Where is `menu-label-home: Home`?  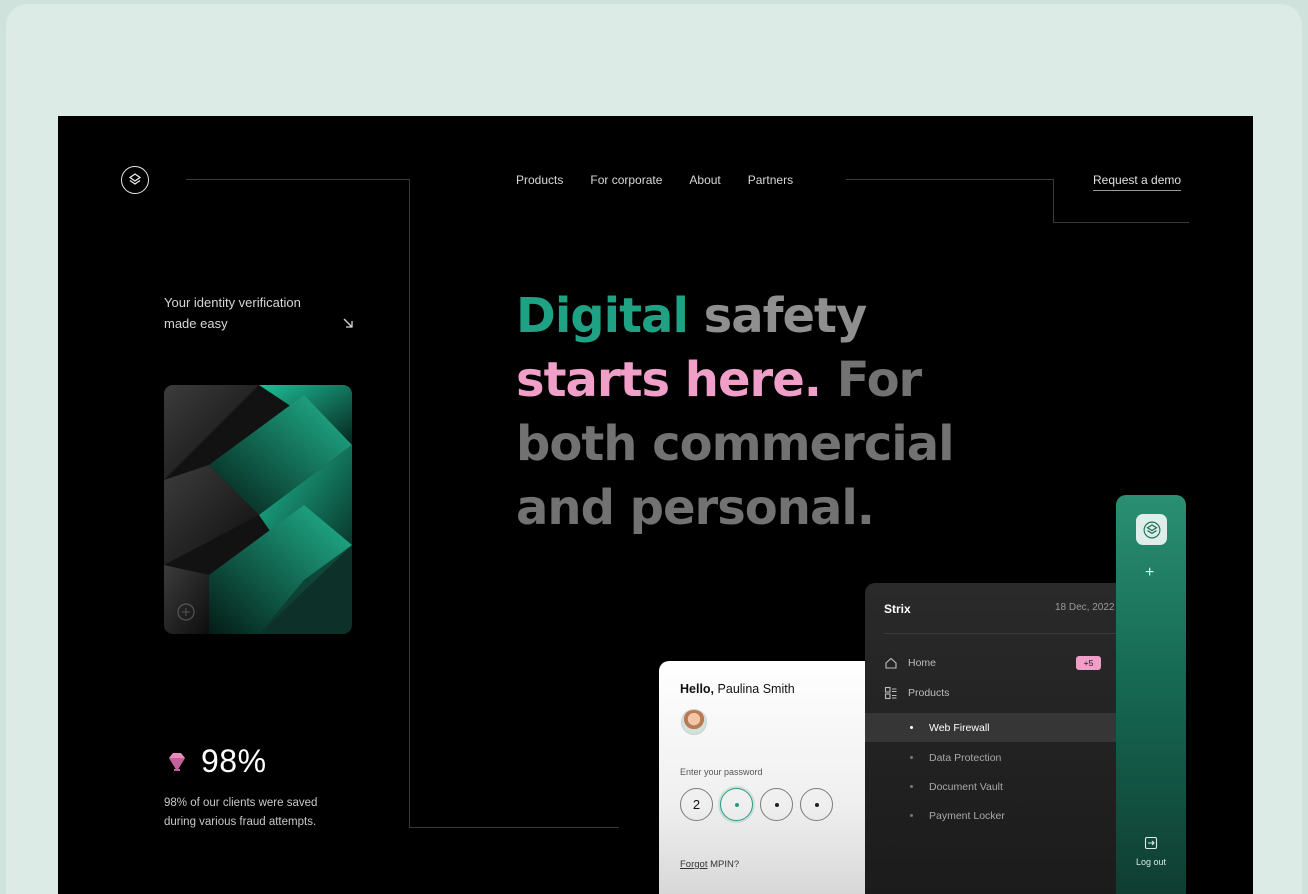
menu-label-home: Home is located at coordinates (922, 663).